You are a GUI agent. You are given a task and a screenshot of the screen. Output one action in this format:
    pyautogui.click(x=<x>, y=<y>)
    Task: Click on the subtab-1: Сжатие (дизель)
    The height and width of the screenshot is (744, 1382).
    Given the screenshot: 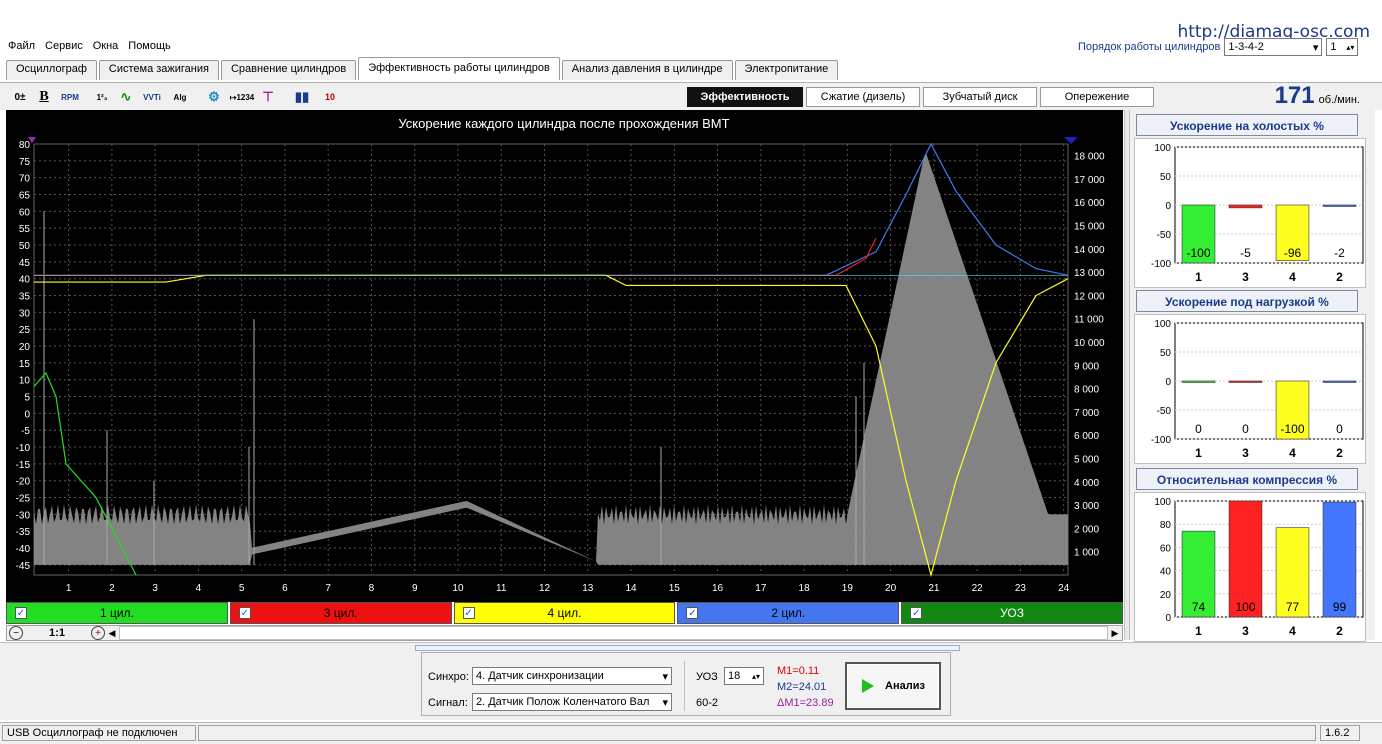 What is the action you would take?
    pyautogui.click(x=863, y=97)
    